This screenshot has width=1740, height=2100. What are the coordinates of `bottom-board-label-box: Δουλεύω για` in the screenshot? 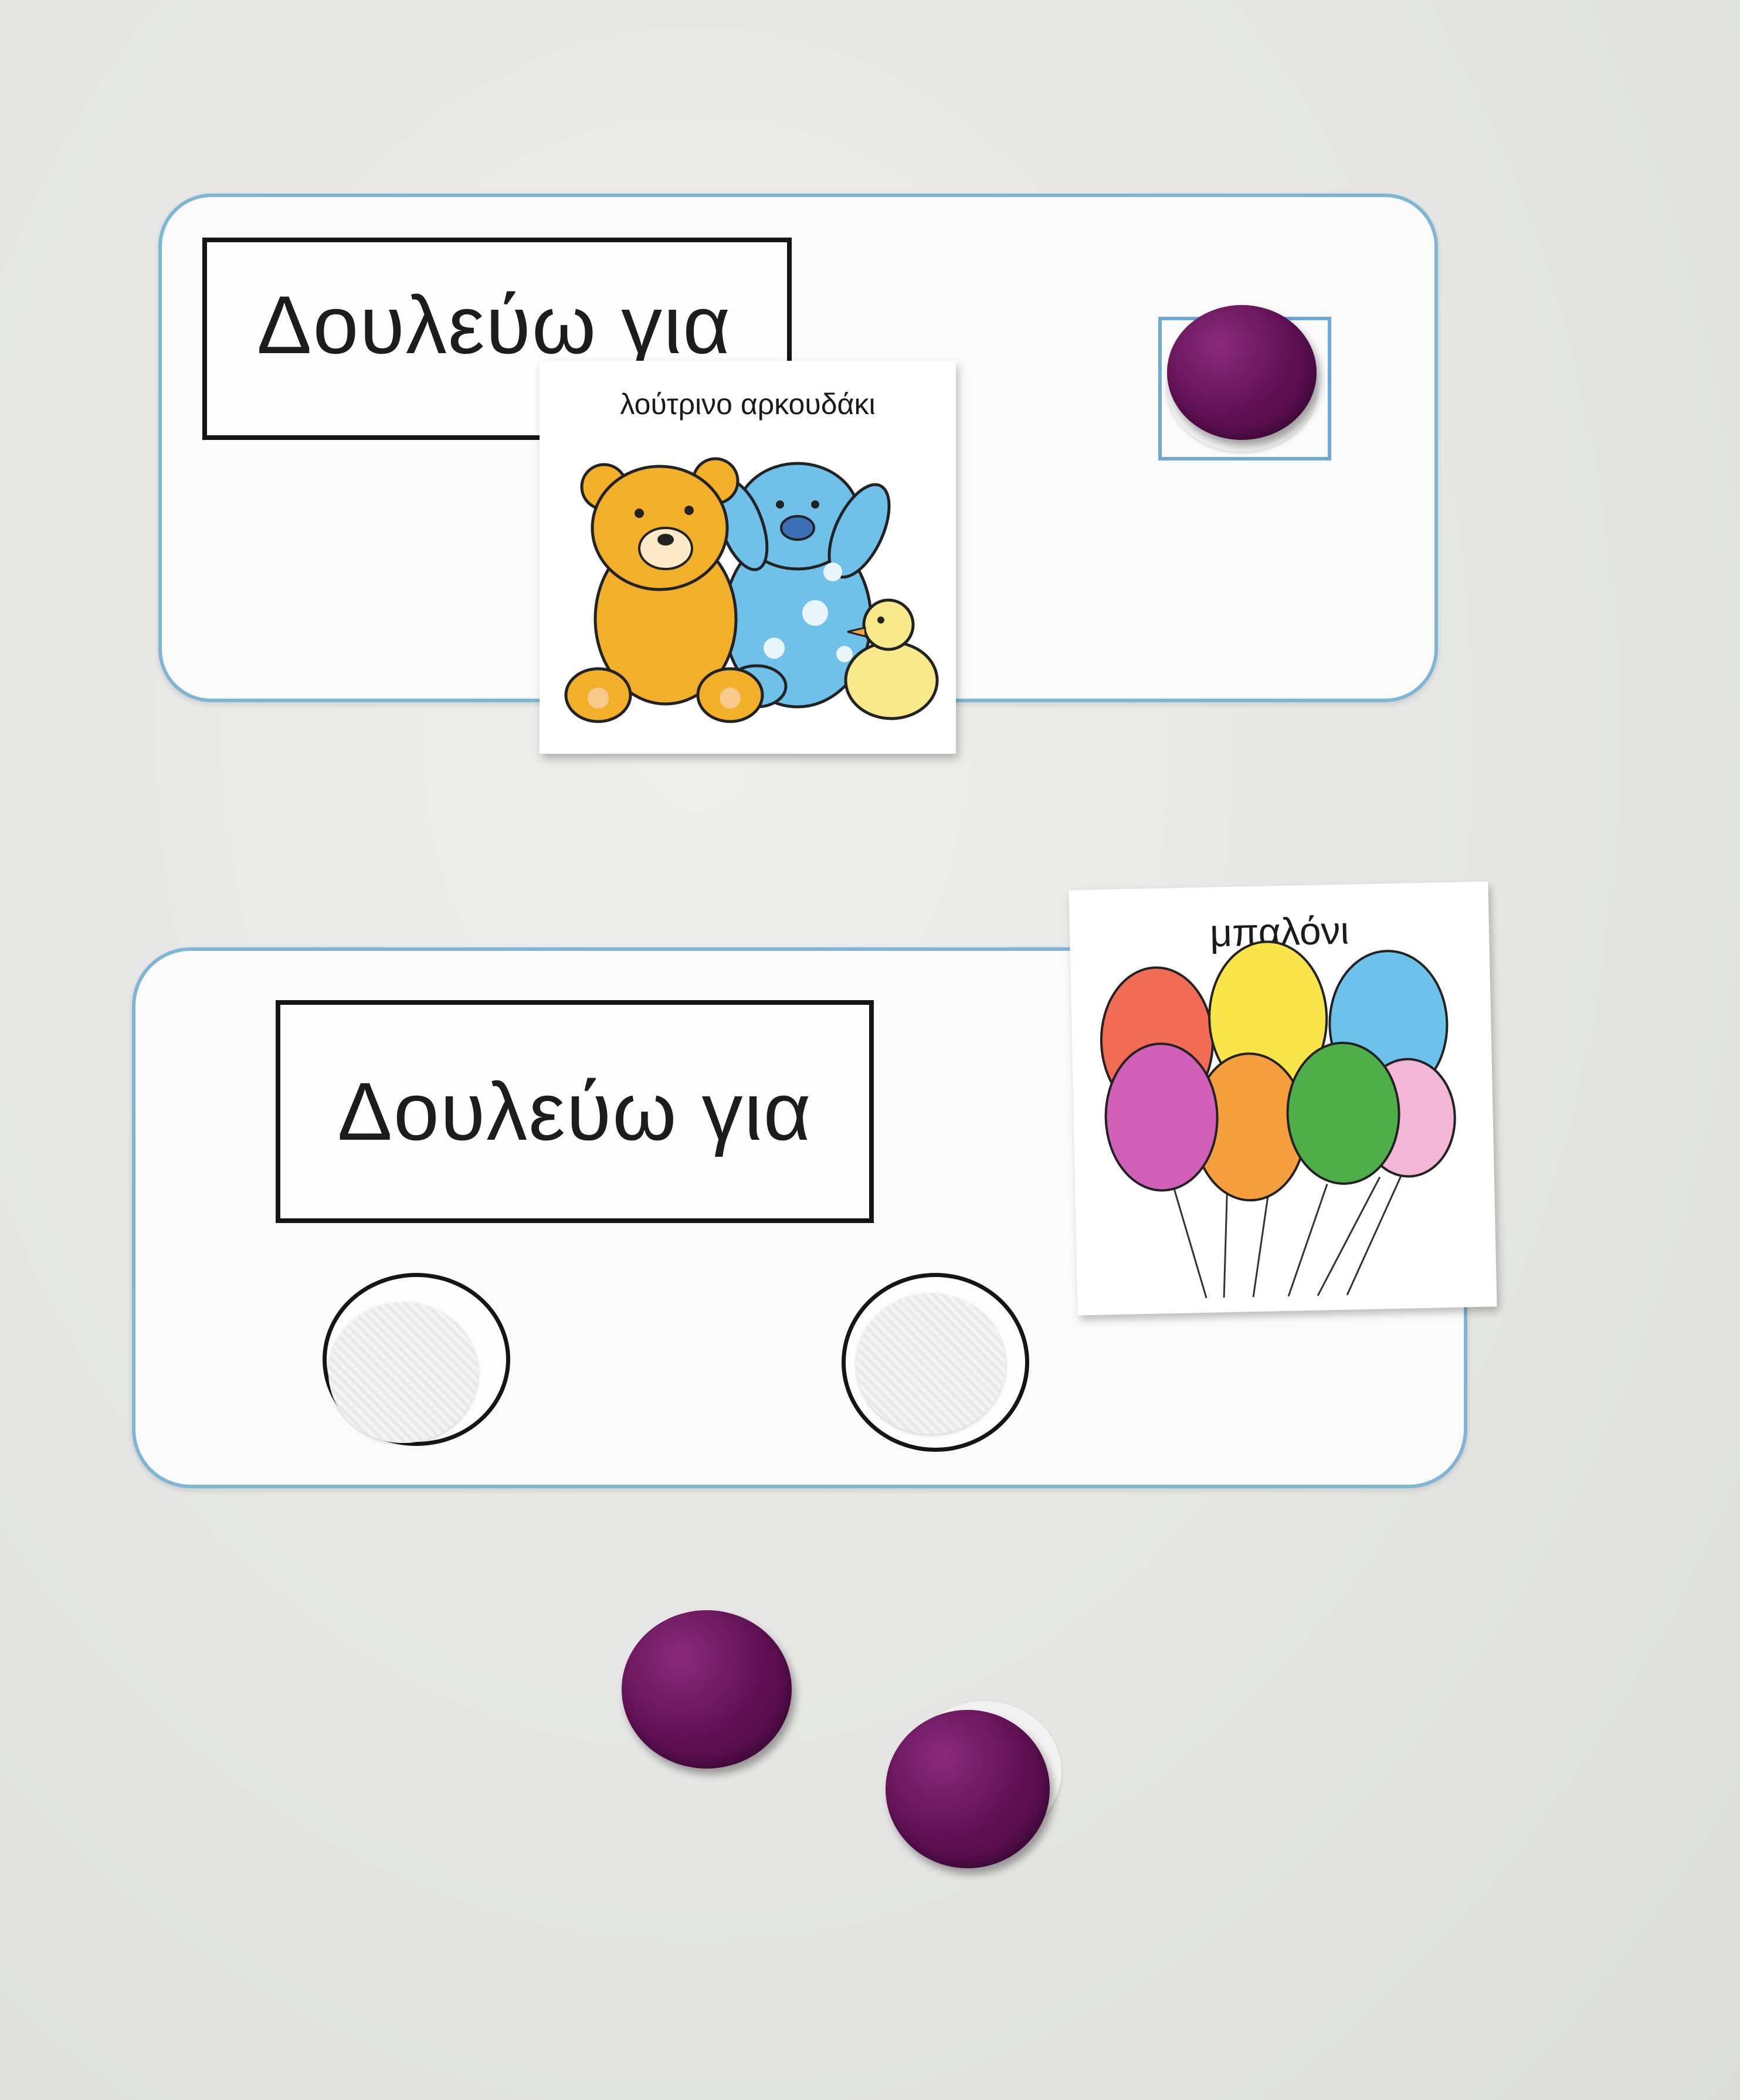 It's located at (575, 1111).